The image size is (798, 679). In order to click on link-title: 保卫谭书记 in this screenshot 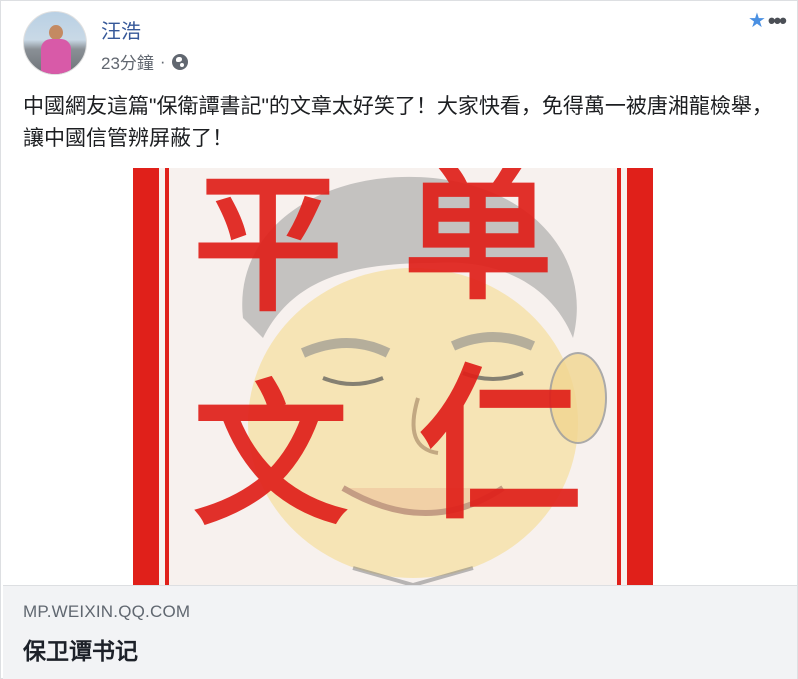, I will do `click(80, 649)`.